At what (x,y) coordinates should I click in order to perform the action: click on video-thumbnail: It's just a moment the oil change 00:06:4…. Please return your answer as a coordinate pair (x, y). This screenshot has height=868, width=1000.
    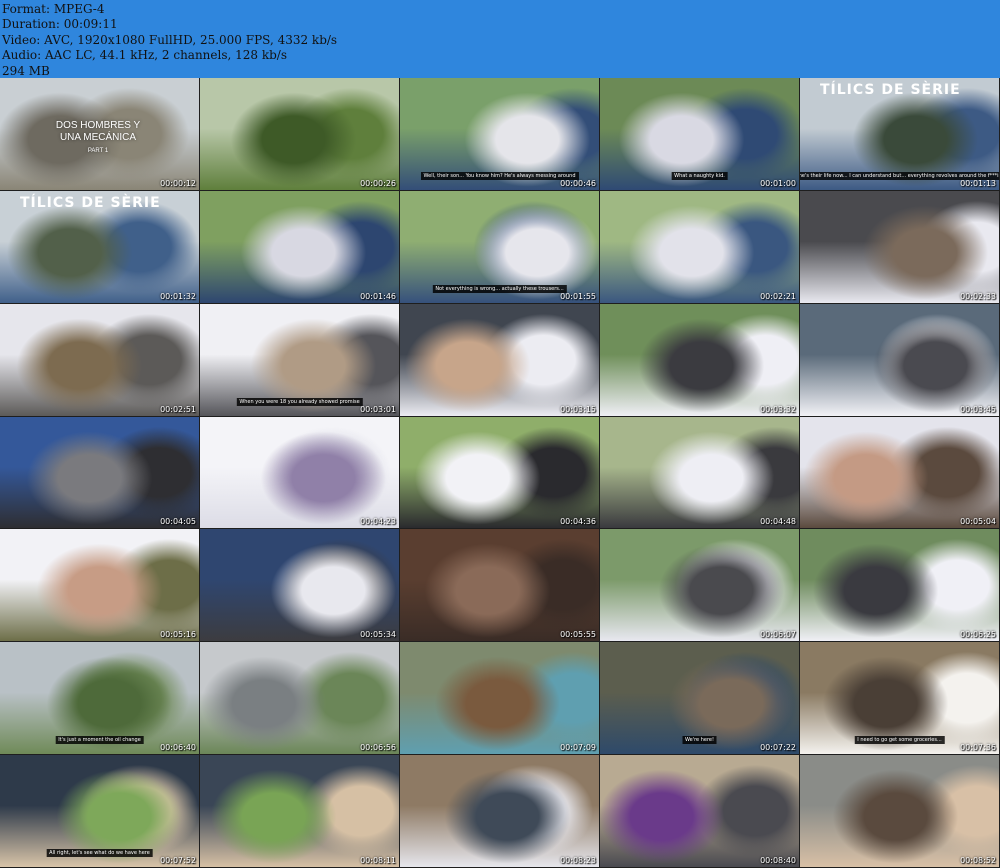
    Looking at the image, I should click on (100, 699).